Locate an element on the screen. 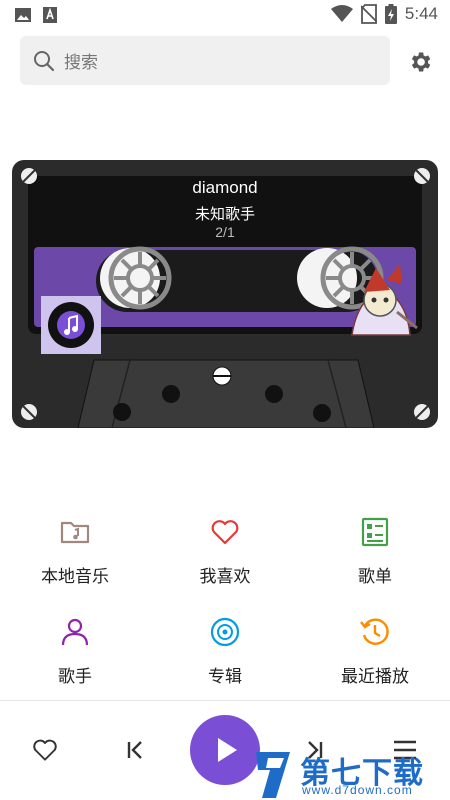 The image size is (450, 800). vinyl-music-note-icon is located at coordinates (71, 325).